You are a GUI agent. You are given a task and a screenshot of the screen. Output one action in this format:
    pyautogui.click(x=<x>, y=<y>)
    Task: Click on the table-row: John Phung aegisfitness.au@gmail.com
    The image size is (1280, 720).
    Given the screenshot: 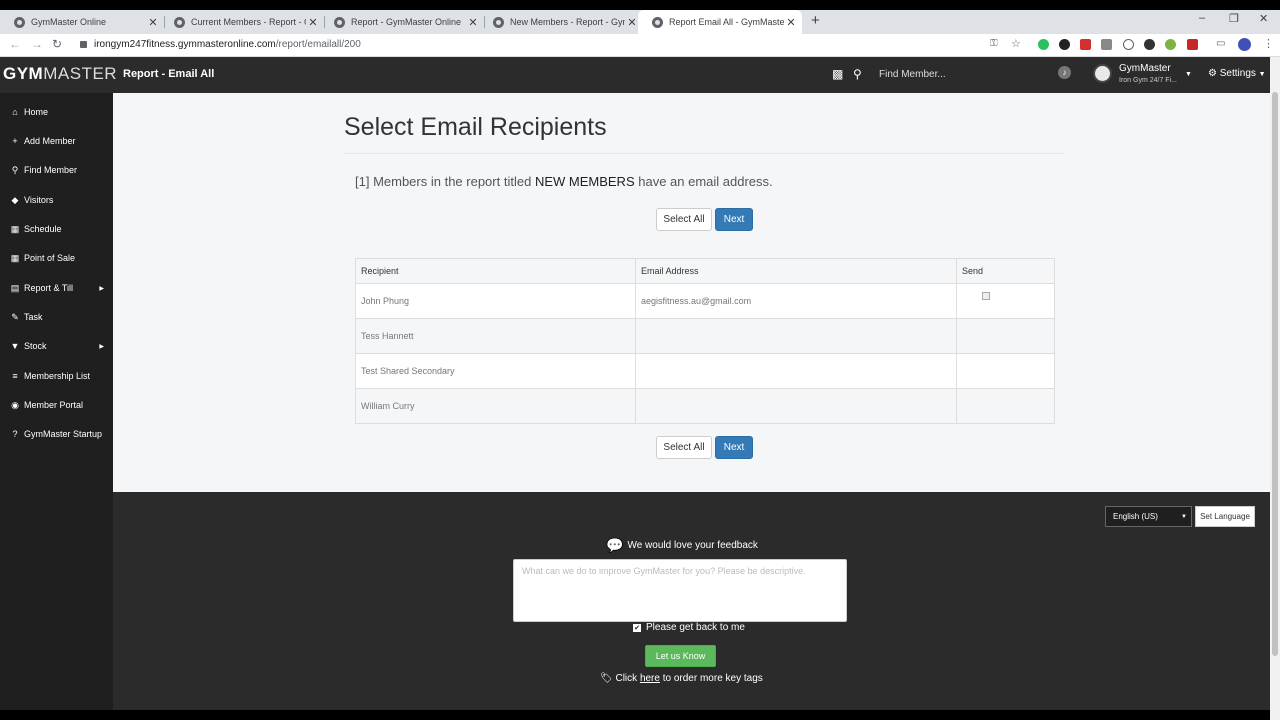 What is the action you would take?
    pyautogui.click(x=705, y=301)
    